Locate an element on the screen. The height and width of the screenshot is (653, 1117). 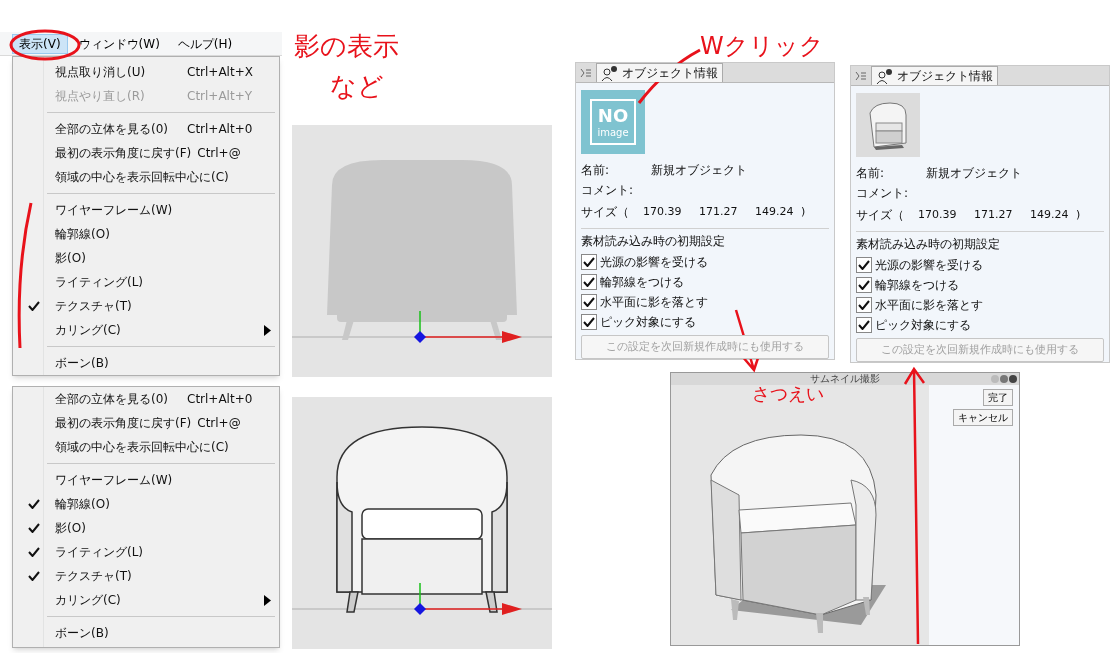
handwritten-note: さつえい is located at coordinates (788, 394).